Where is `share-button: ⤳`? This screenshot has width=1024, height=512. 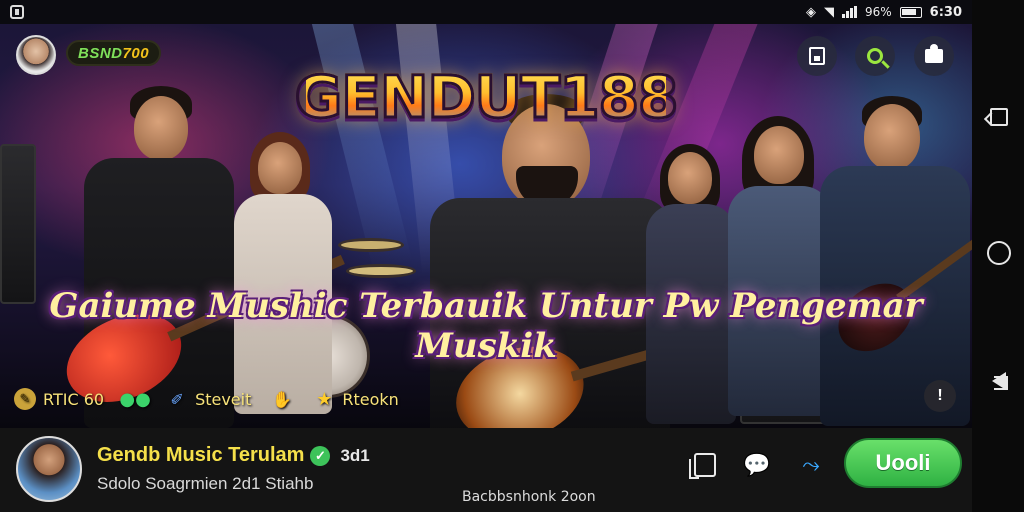
share-button: ⤳ is located at coordinates (811, 465).